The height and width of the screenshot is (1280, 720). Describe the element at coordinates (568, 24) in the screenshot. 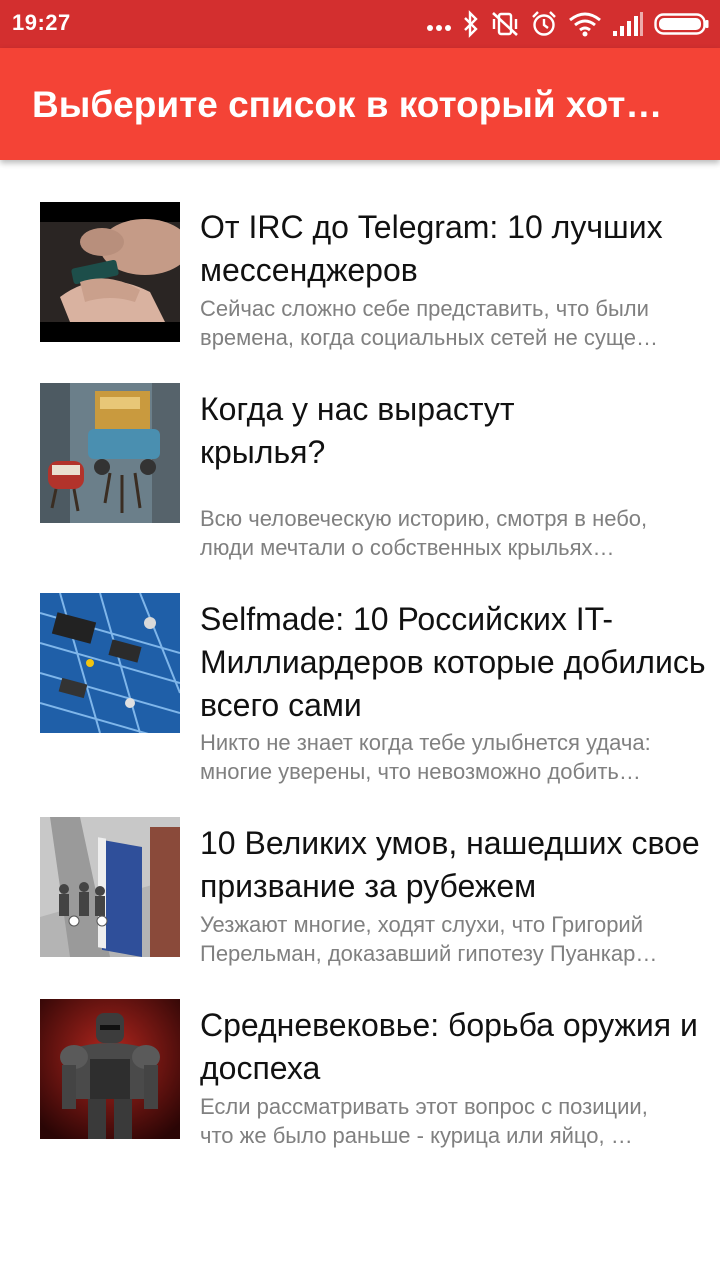

I see `status-icons` at that location.